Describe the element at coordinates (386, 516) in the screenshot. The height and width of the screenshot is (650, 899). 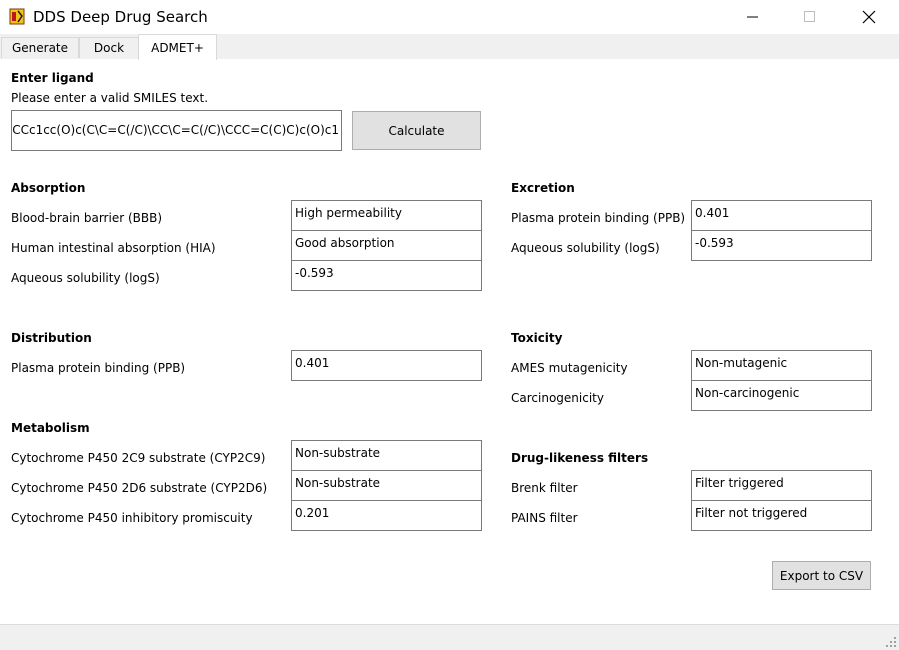
I see `cyp-promiscuity-field: 0.201` at that location.